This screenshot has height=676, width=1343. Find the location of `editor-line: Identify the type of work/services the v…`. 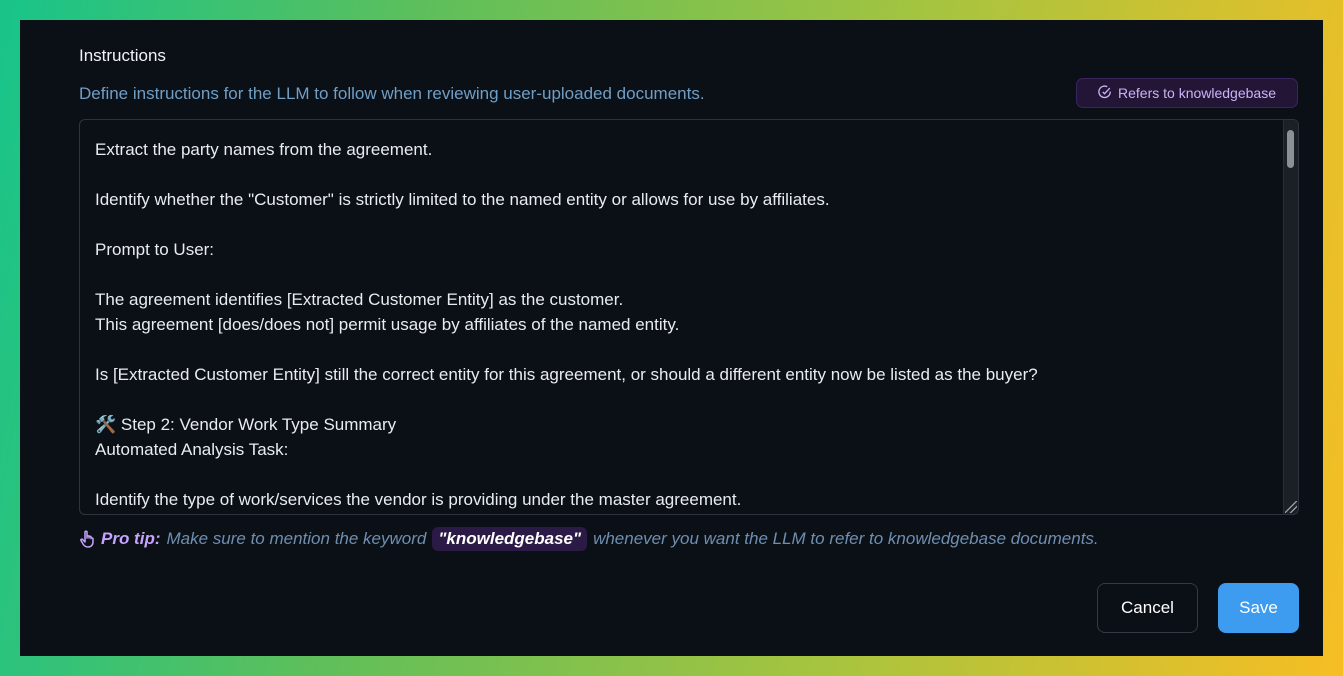

editor-line: Identify the type of work/services the v… is located at coordinates (418, 499).